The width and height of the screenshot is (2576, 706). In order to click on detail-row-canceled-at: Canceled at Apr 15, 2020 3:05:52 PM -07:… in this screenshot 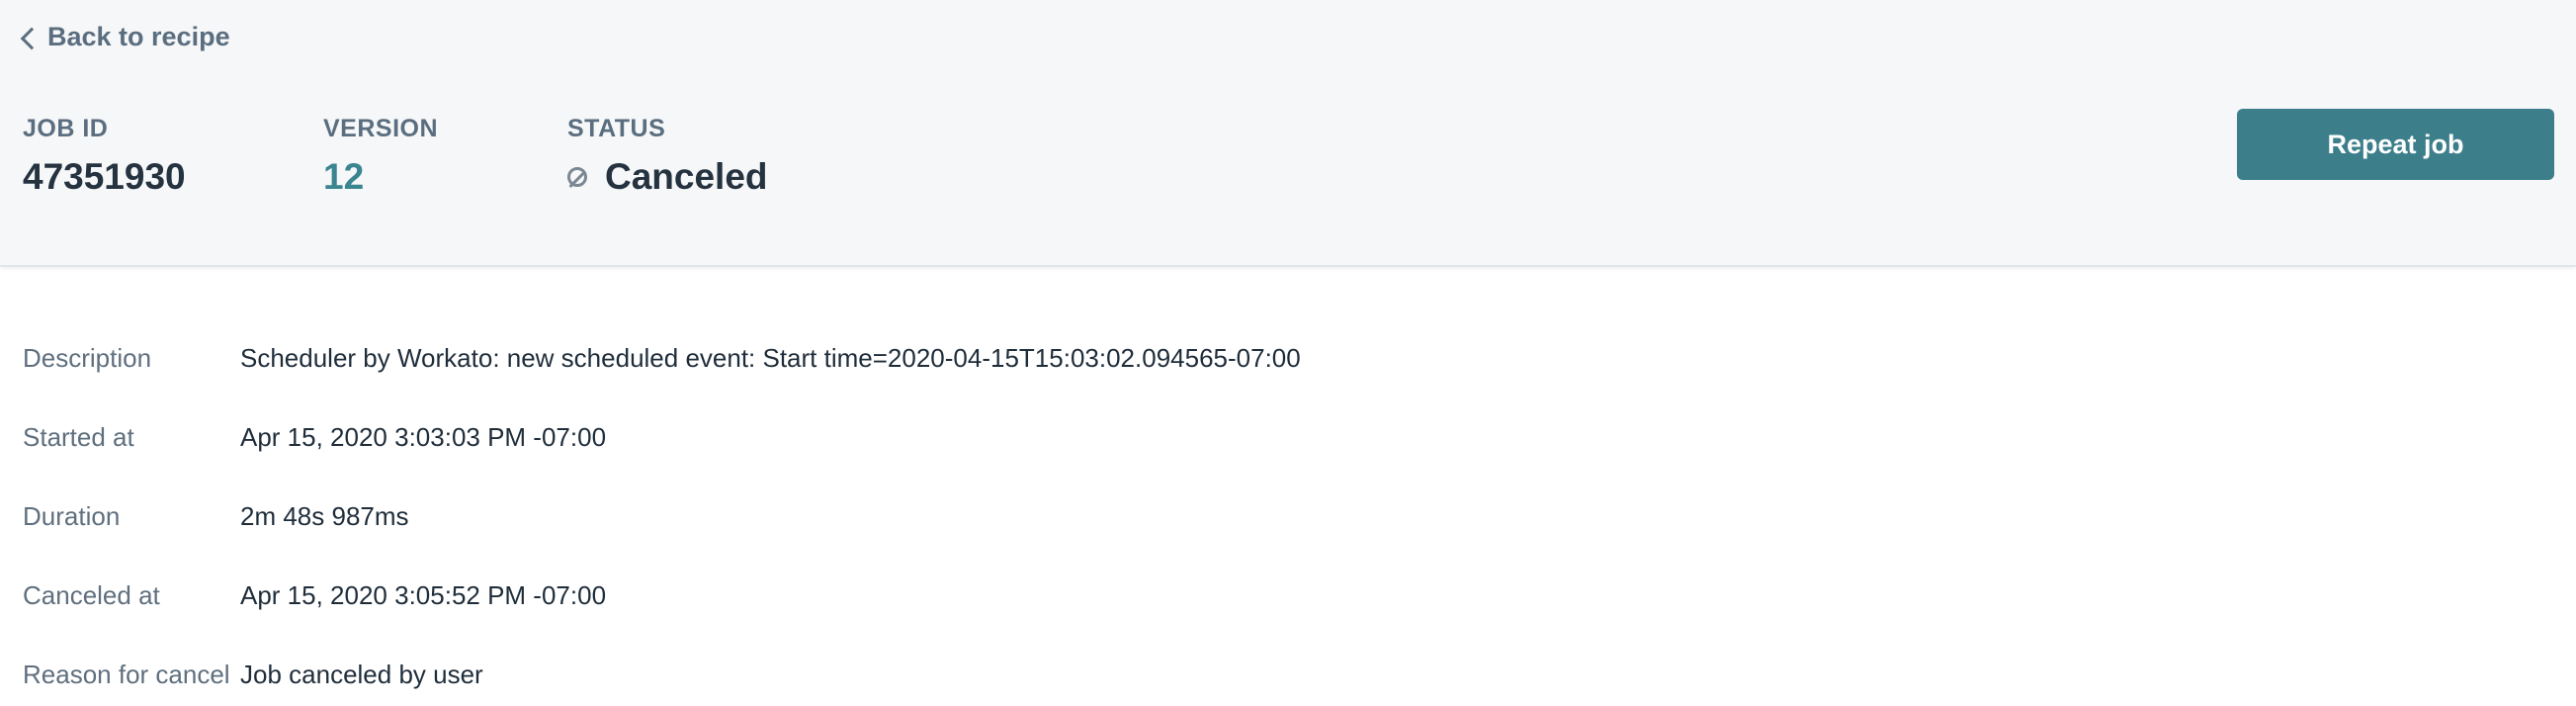, I will do `click(1288, 595)`.